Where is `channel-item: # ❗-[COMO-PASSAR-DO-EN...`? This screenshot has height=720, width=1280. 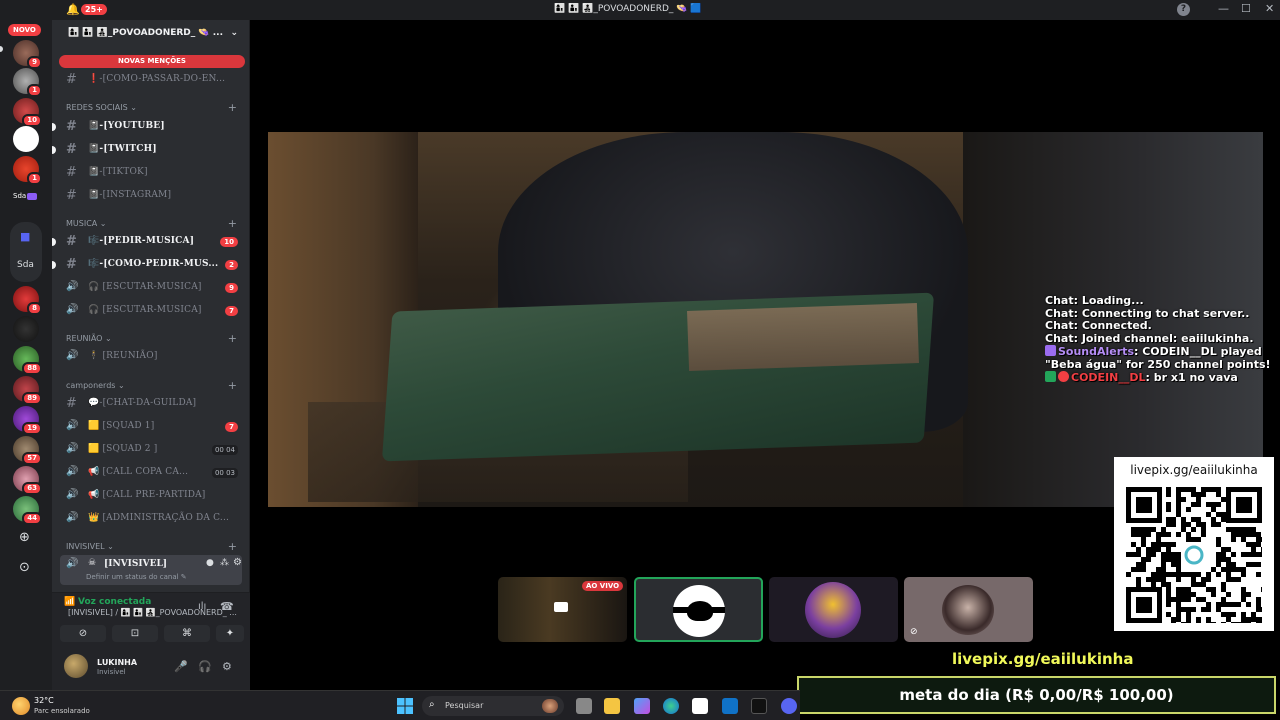
channel-item: # ❗-[COMO-PASSAR-DO-EN... is located at coordinates (151, 80).